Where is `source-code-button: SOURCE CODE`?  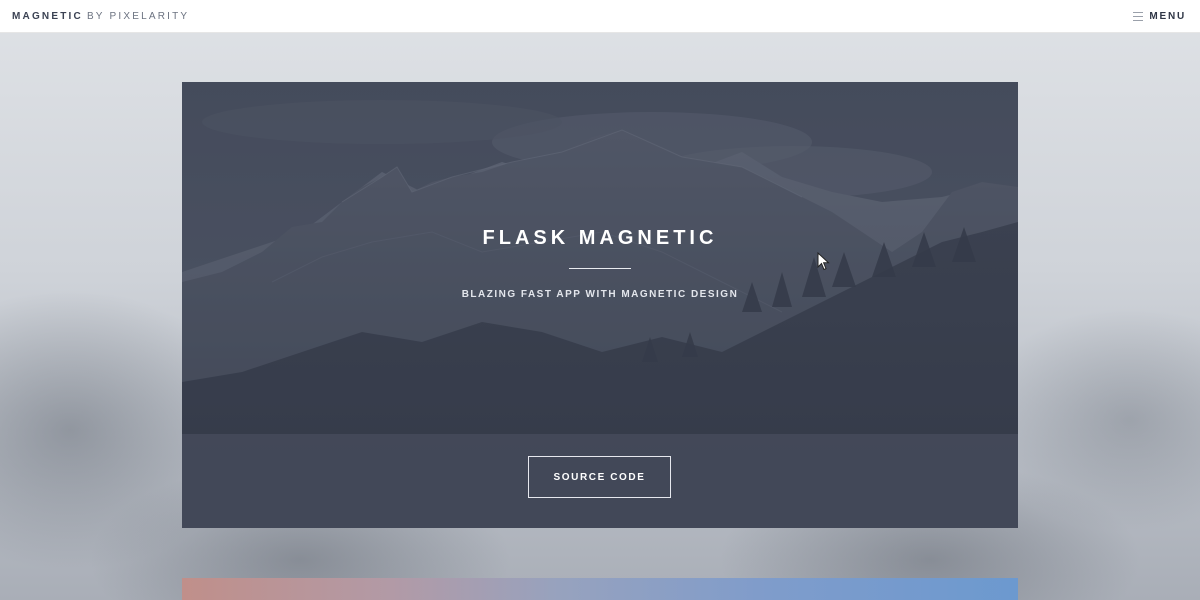 source-code-button: SOURCE CODE is located at coordinates (599, 477).